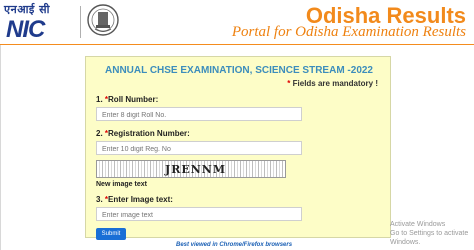 This screenshot has width=474, height=250. I want to click on mandatory-note: * Fields are mandatory !, so click(332, 83).